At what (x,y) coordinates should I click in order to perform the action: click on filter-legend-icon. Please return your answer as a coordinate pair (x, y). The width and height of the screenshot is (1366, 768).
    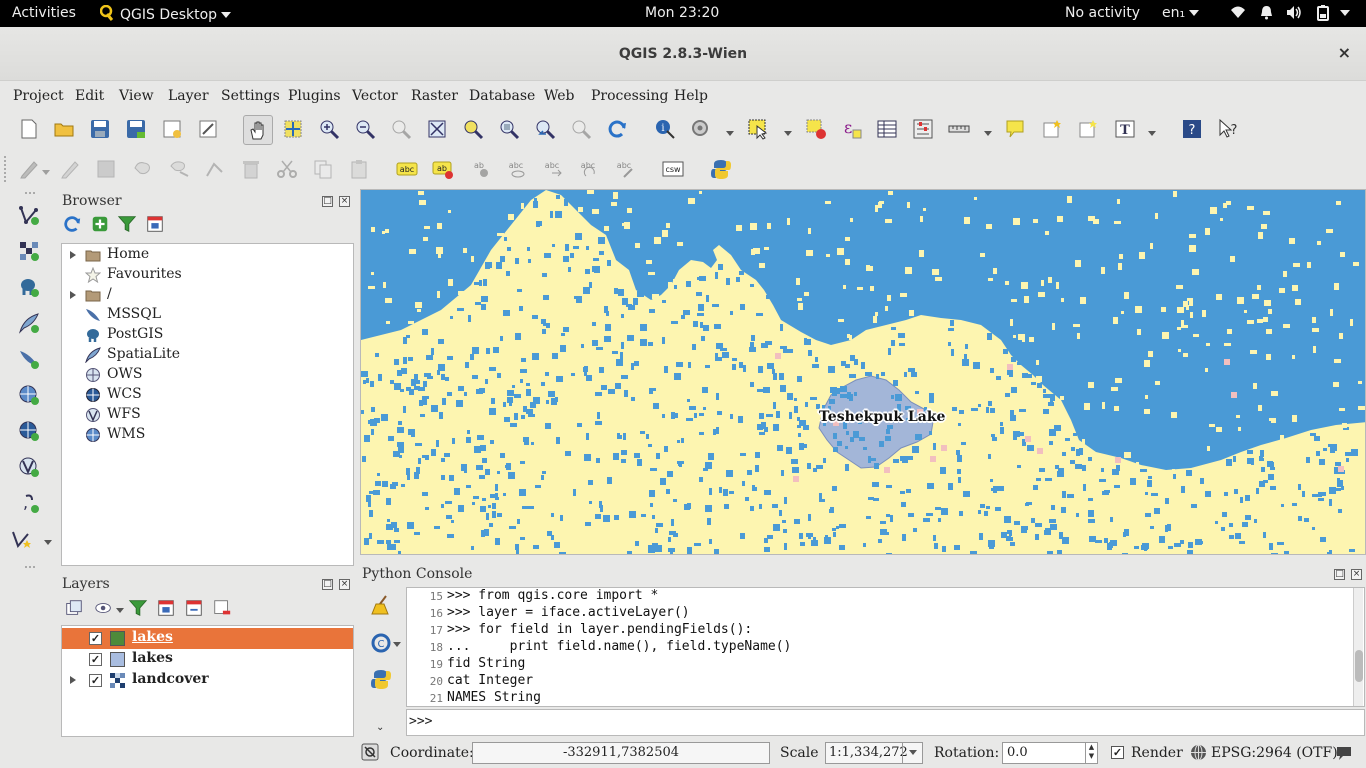
    Looking at the image, I should click on (138, 608).